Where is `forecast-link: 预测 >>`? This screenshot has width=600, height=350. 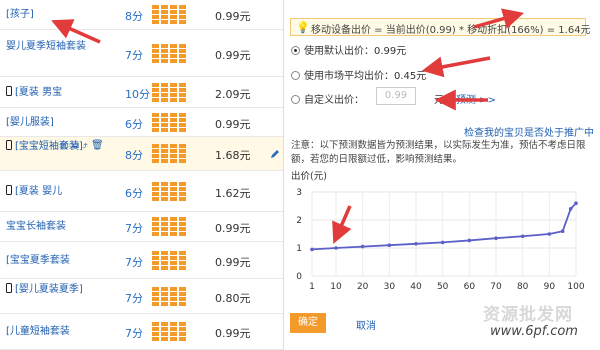
forecast-link: 预测 >> is located at coordinates (476, 98).